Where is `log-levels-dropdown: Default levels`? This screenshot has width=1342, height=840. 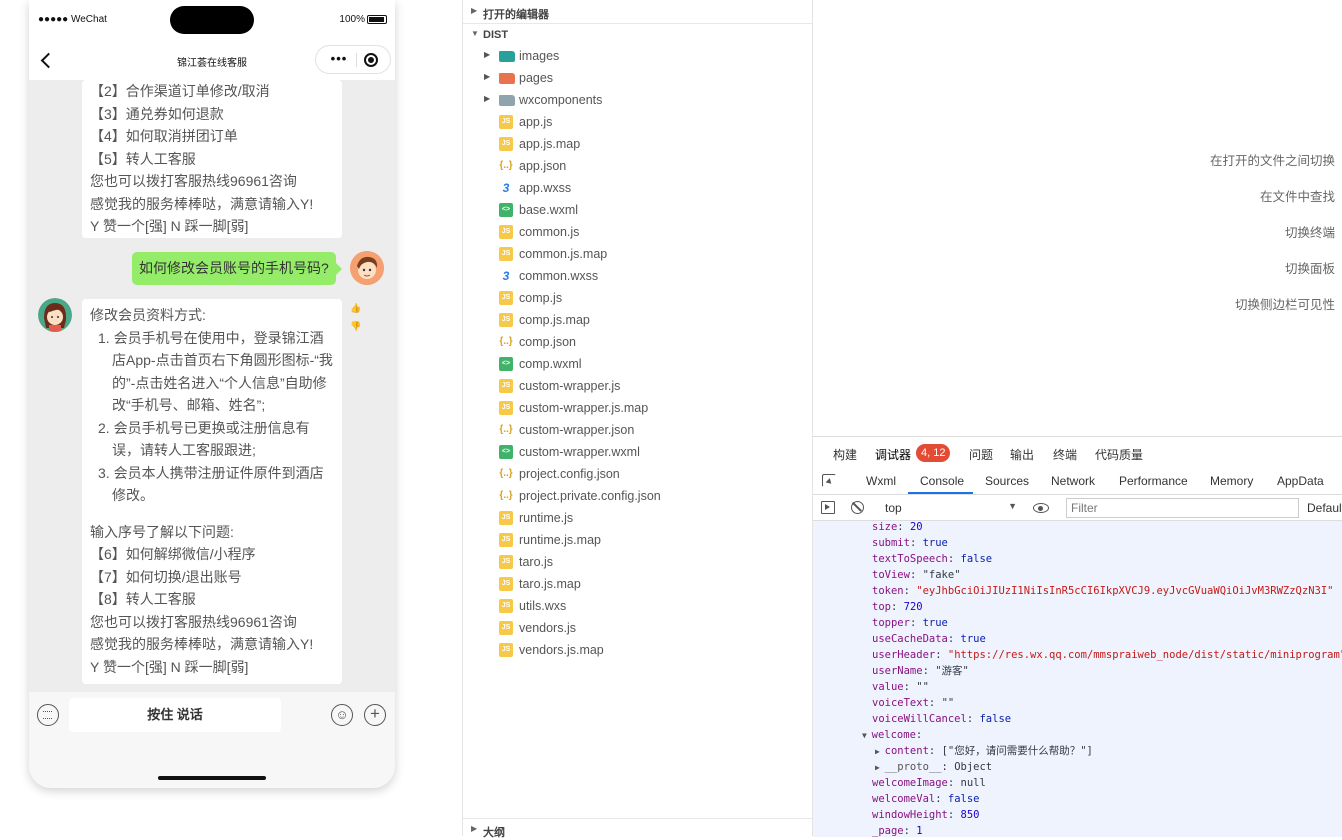
log-levels-dropdown: Default levels is located at coordinates (1324, 508).